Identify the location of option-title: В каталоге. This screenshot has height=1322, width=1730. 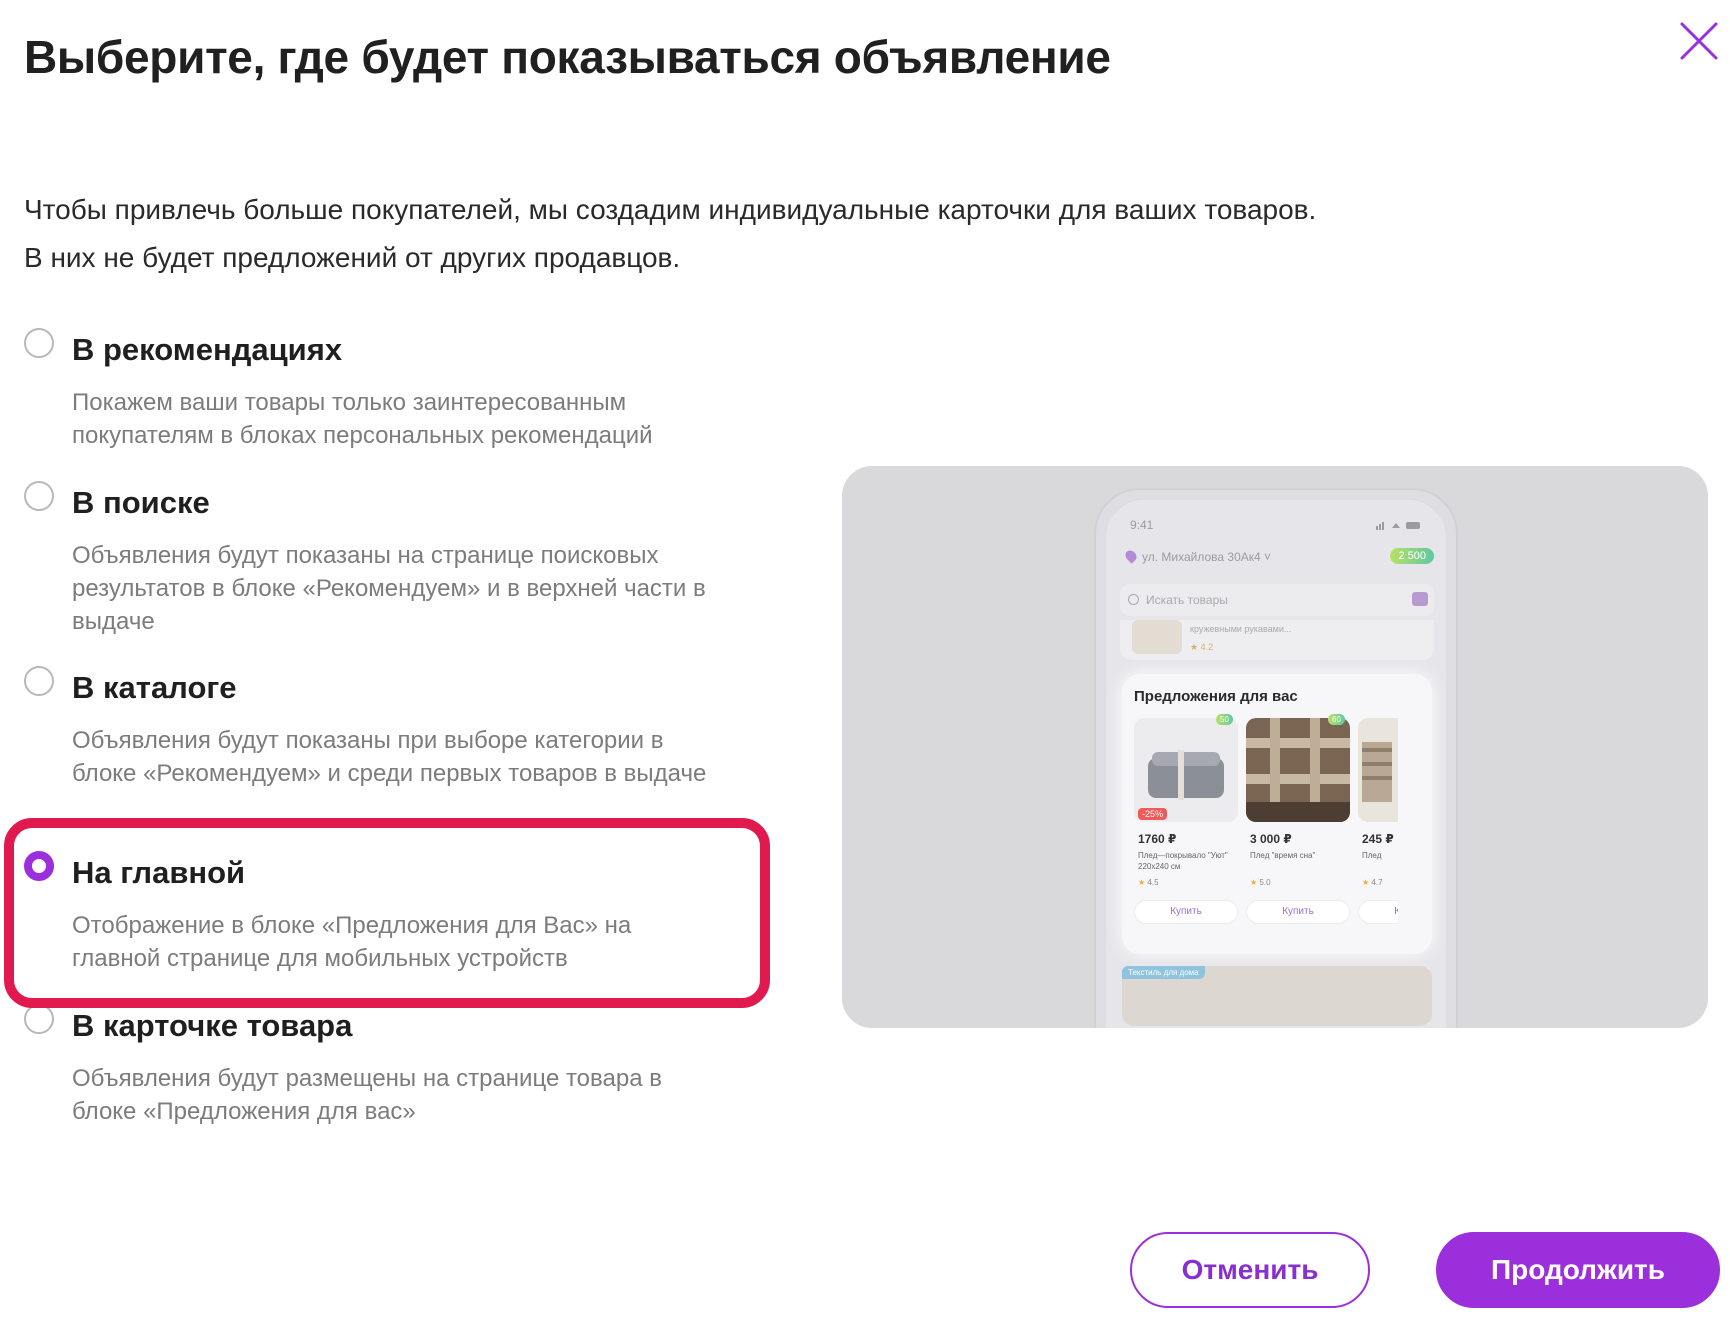
(154, 687).